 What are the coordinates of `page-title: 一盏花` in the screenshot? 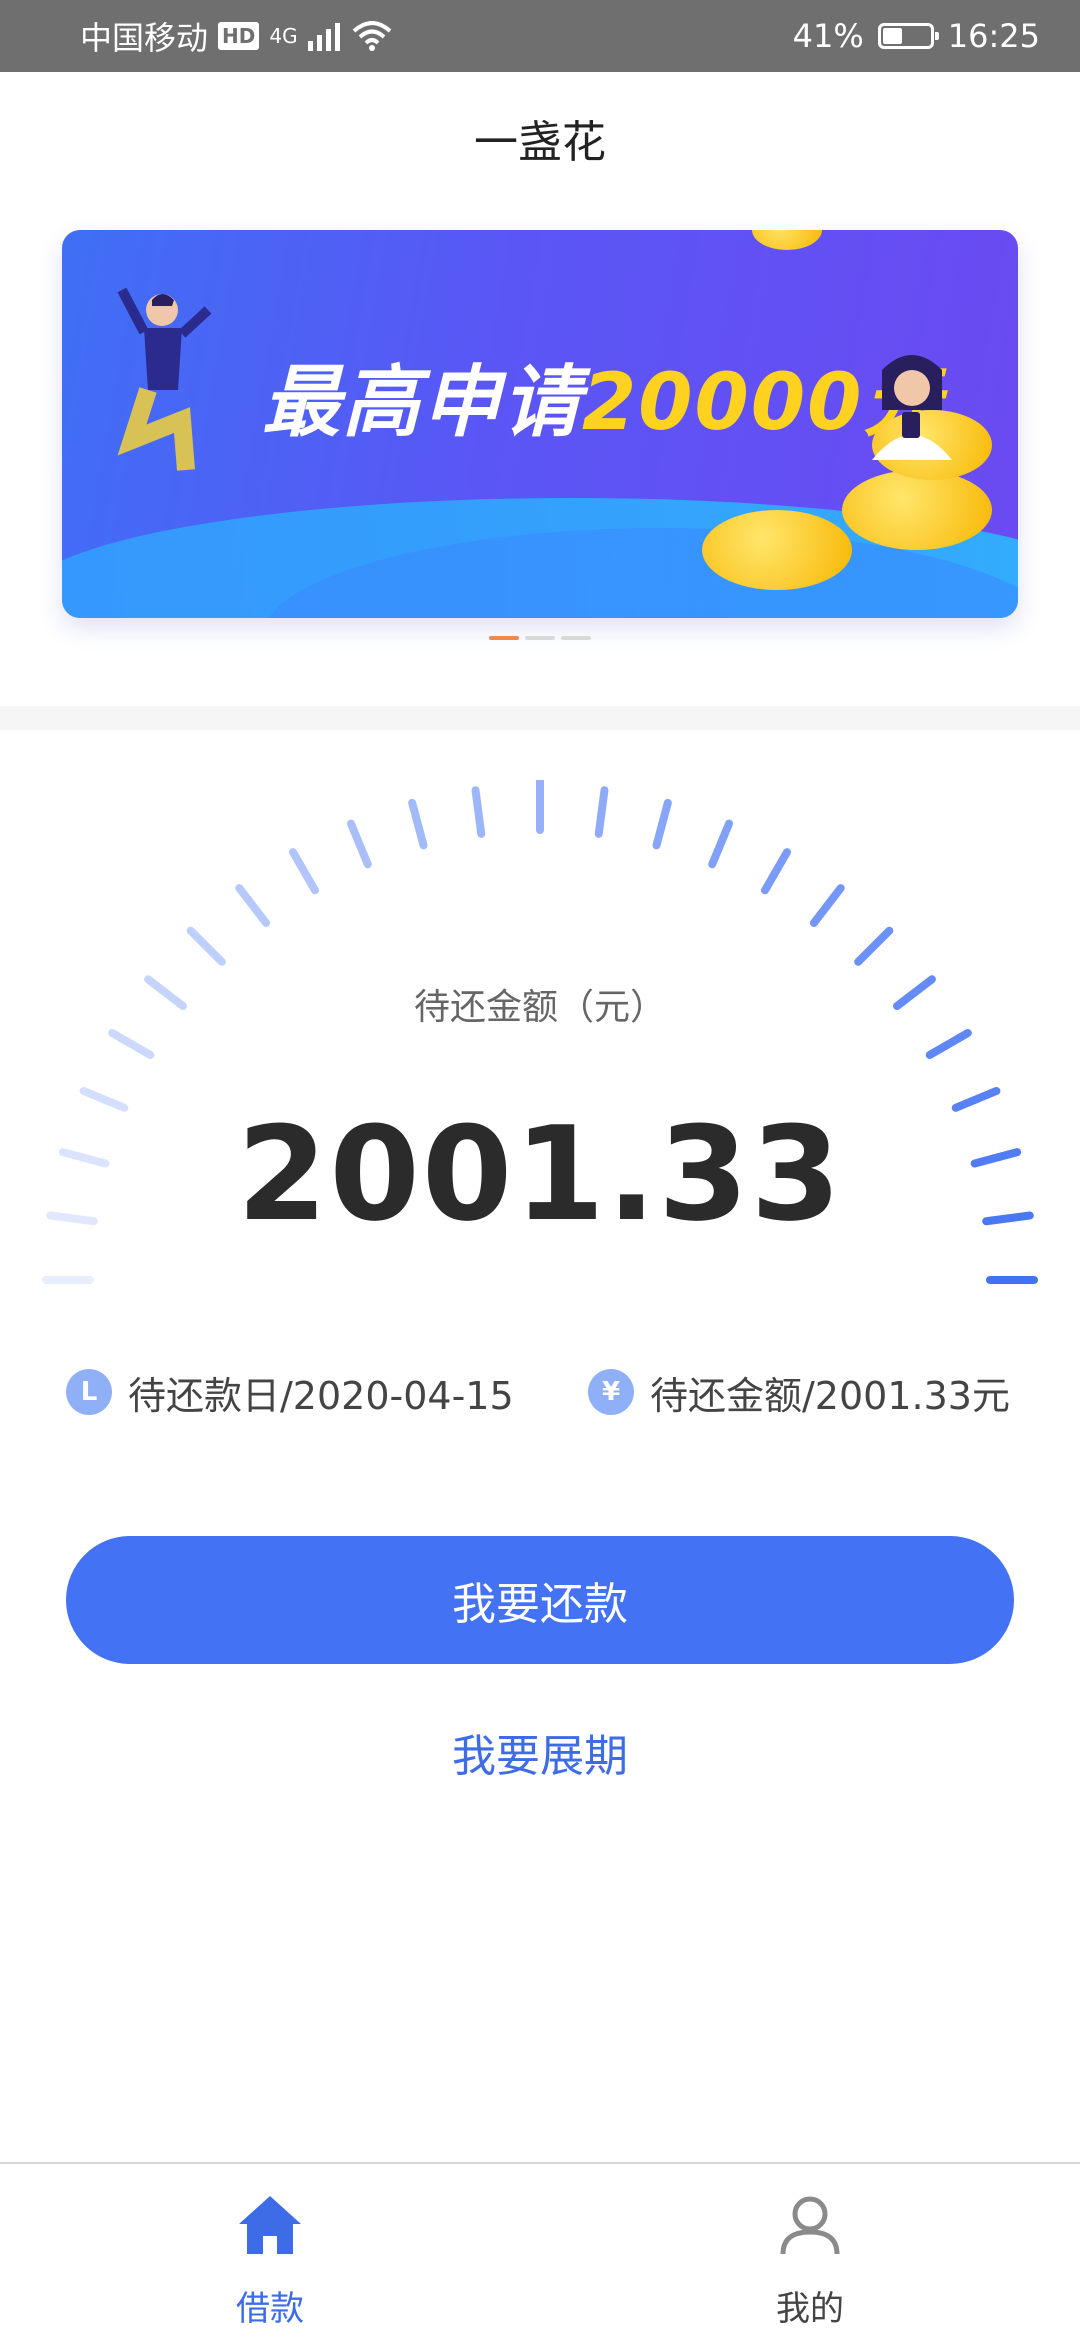 It's located at (540, 142).